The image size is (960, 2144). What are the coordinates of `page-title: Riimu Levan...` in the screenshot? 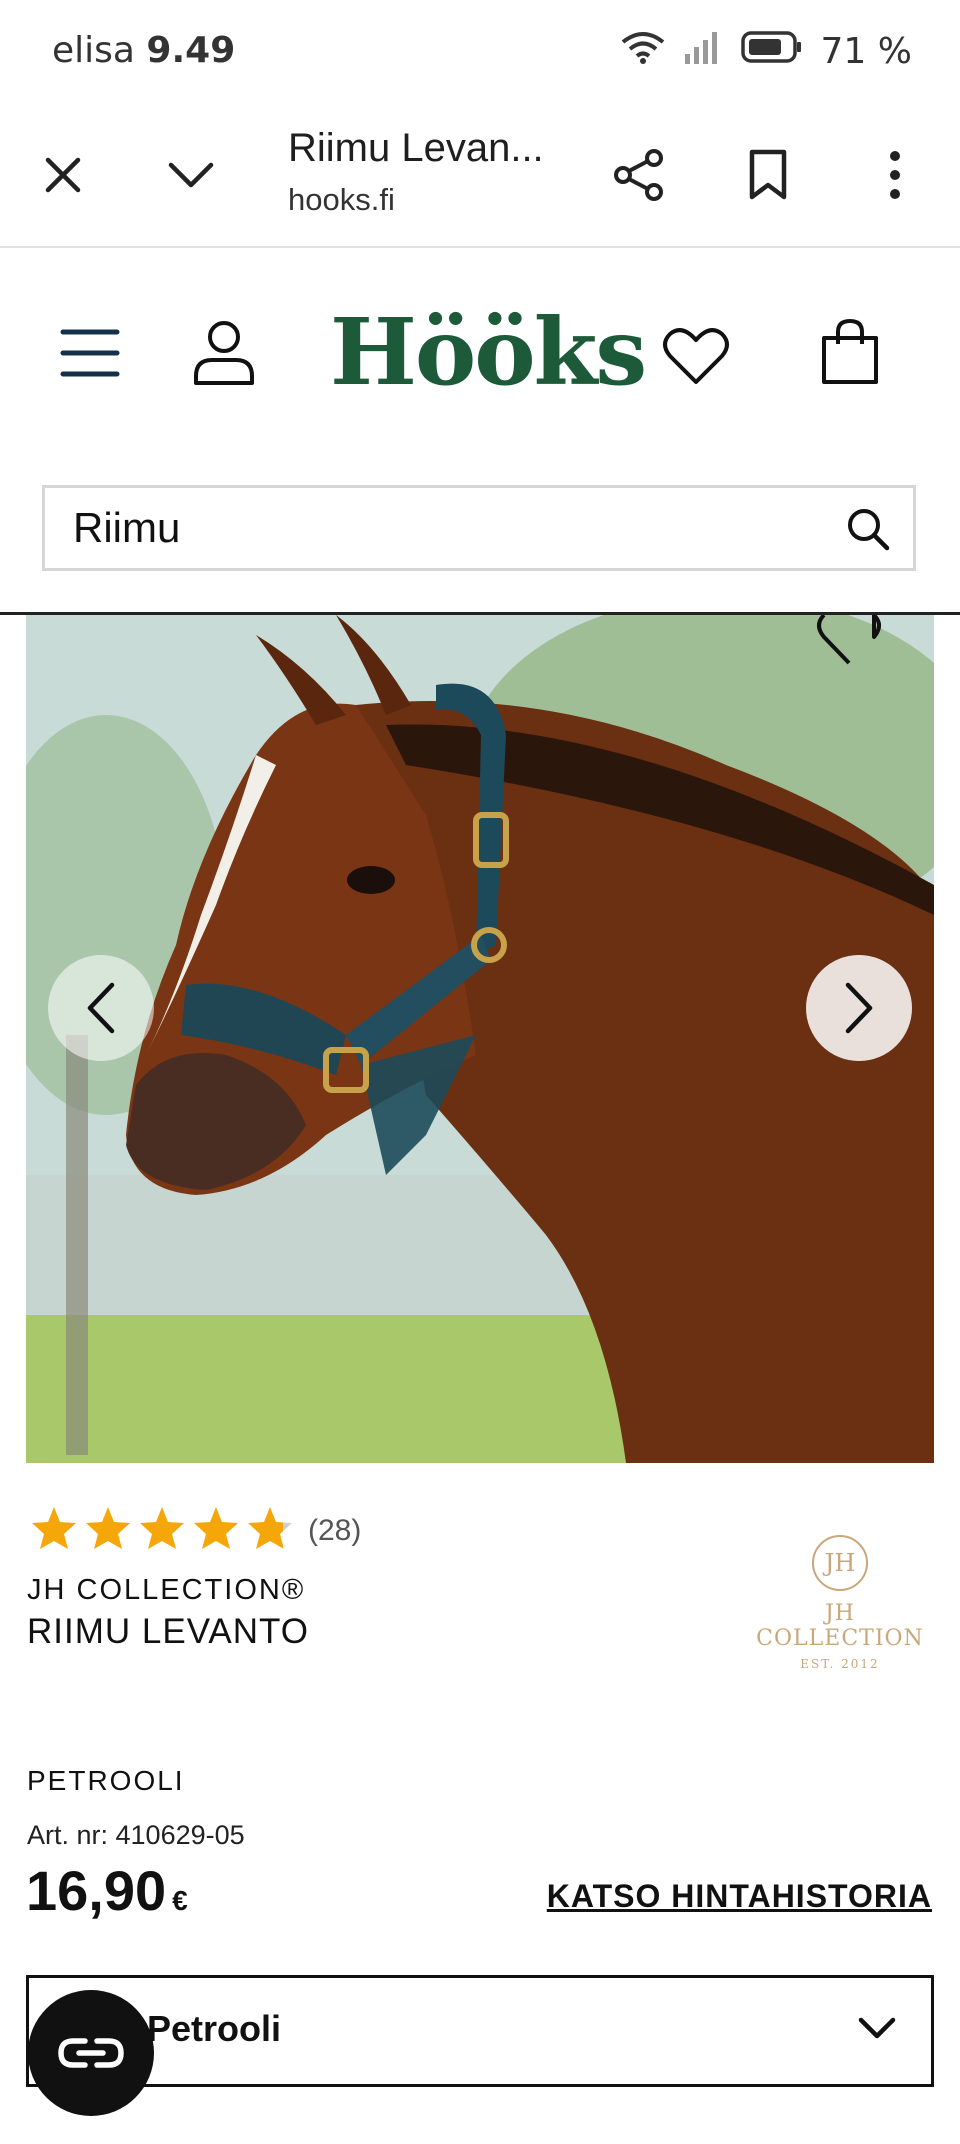 It's located at (416, 148).